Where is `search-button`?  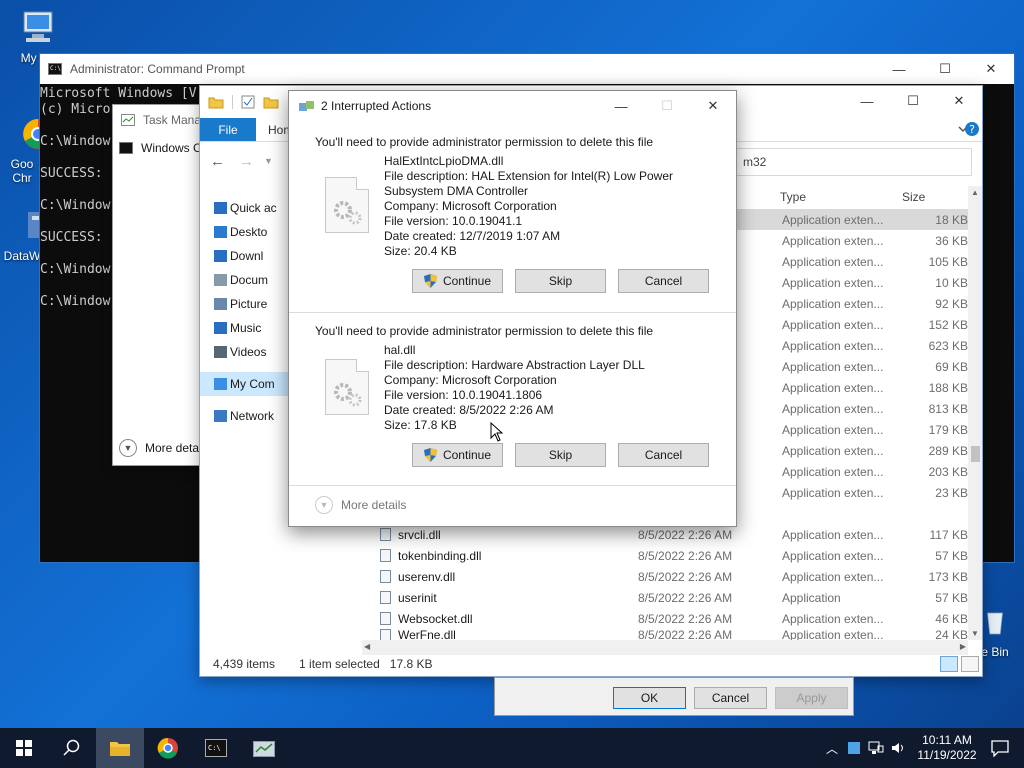
search-button is located at coordinates (72, 748).